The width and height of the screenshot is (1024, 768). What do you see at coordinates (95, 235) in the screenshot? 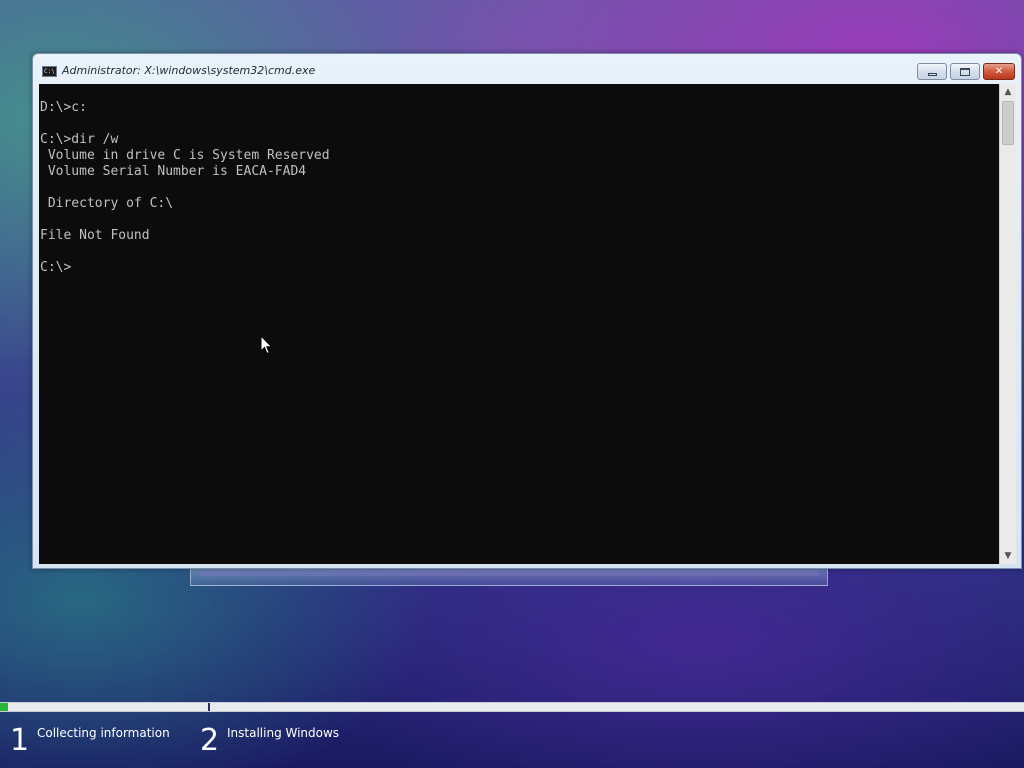
I see `console-line: File Not Found` at bounding box center [95, 235].